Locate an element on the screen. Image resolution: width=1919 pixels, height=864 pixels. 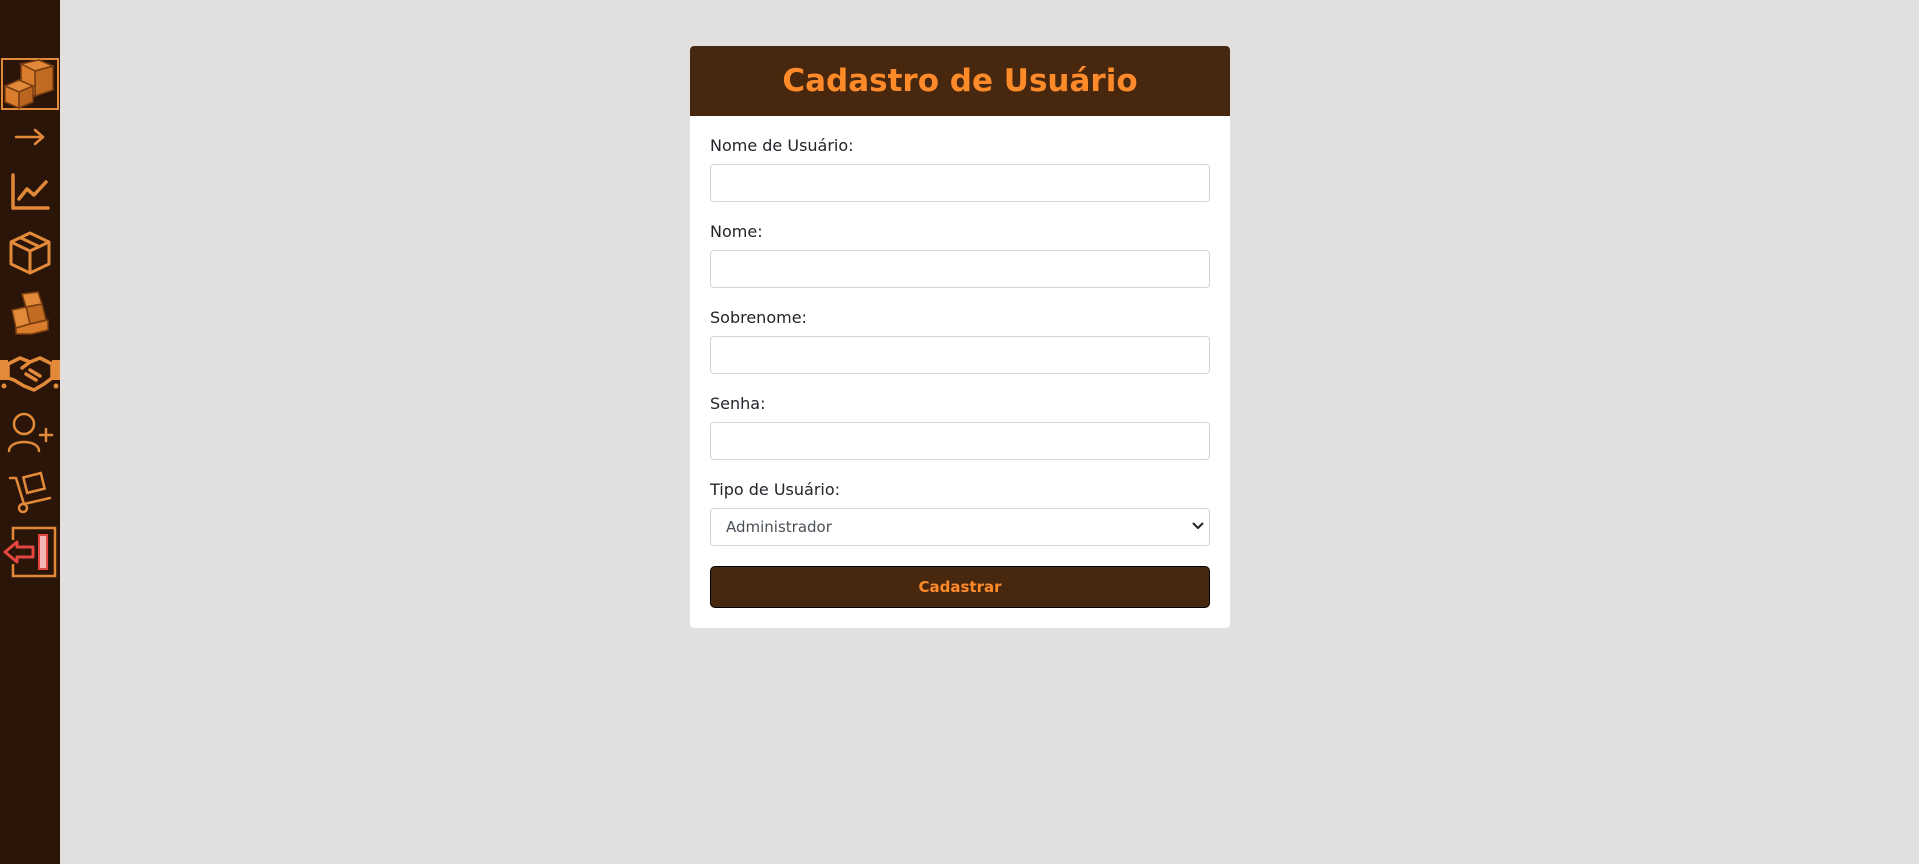
last-name-label: Sobrenome: is located at coordinates (758, 317).